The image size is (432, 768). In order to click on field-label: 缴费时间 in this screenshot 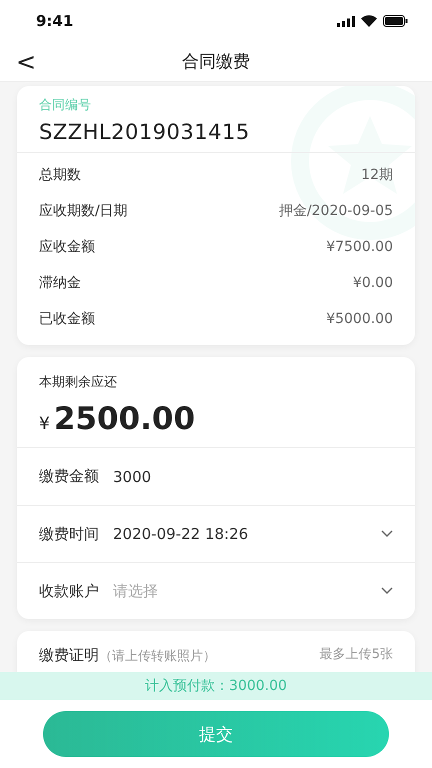, I will do `click(69, 534)`.